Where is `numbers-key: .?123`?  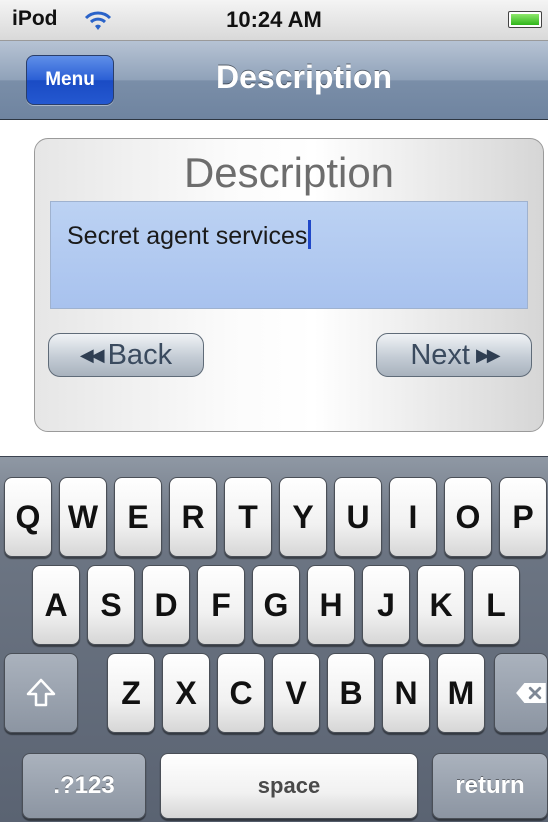
numbers-key: .?123 is located at coordinates (84, 786).